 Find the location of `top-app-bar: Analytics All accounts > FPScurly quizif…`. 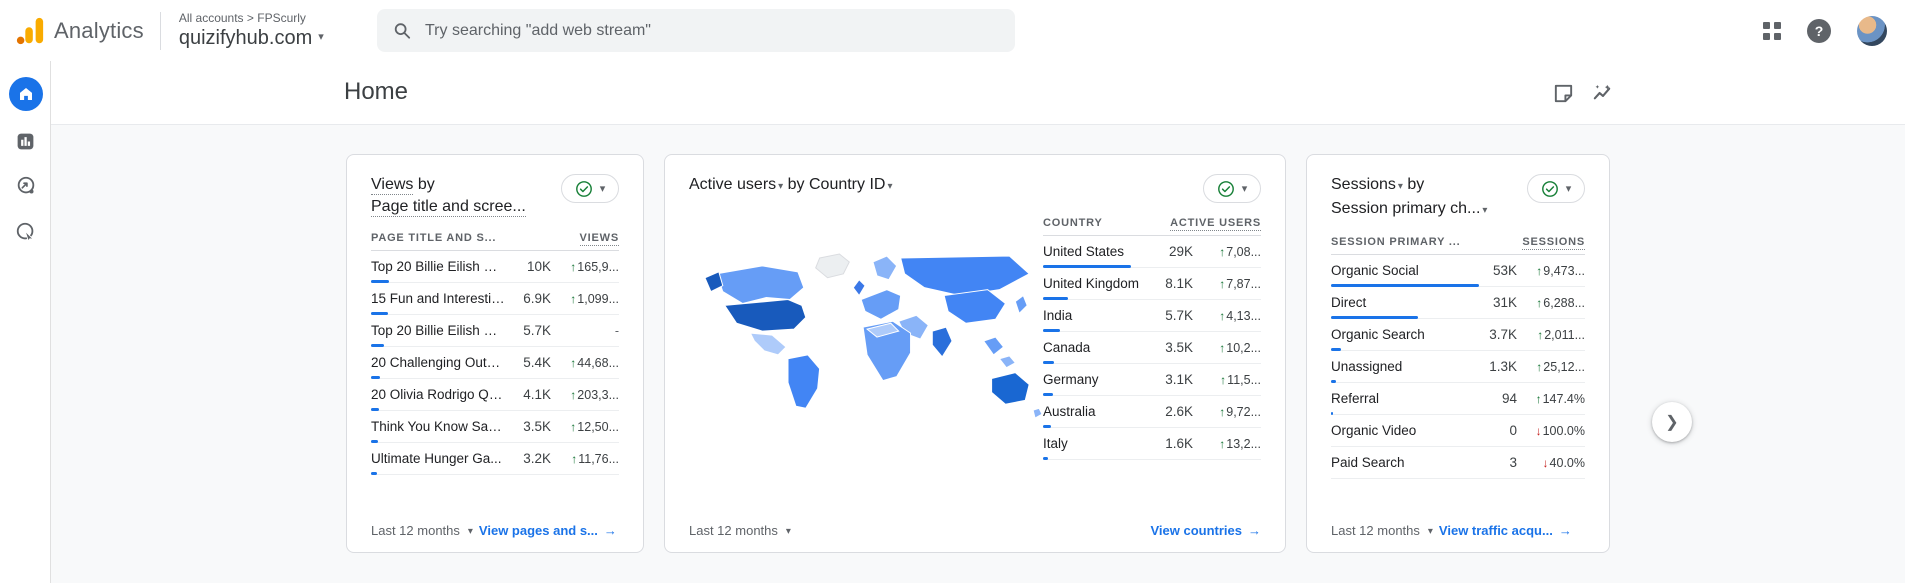

top-app-bar: Analytics All accounts > FPScurly quizif… is located at coordinates (952, 30).